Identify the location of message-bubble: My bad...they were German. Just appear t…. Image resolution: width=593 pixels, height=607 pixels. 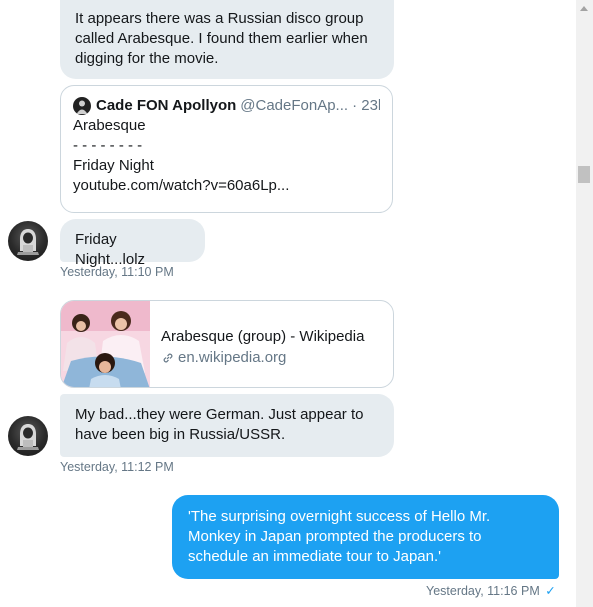
(227, 425).